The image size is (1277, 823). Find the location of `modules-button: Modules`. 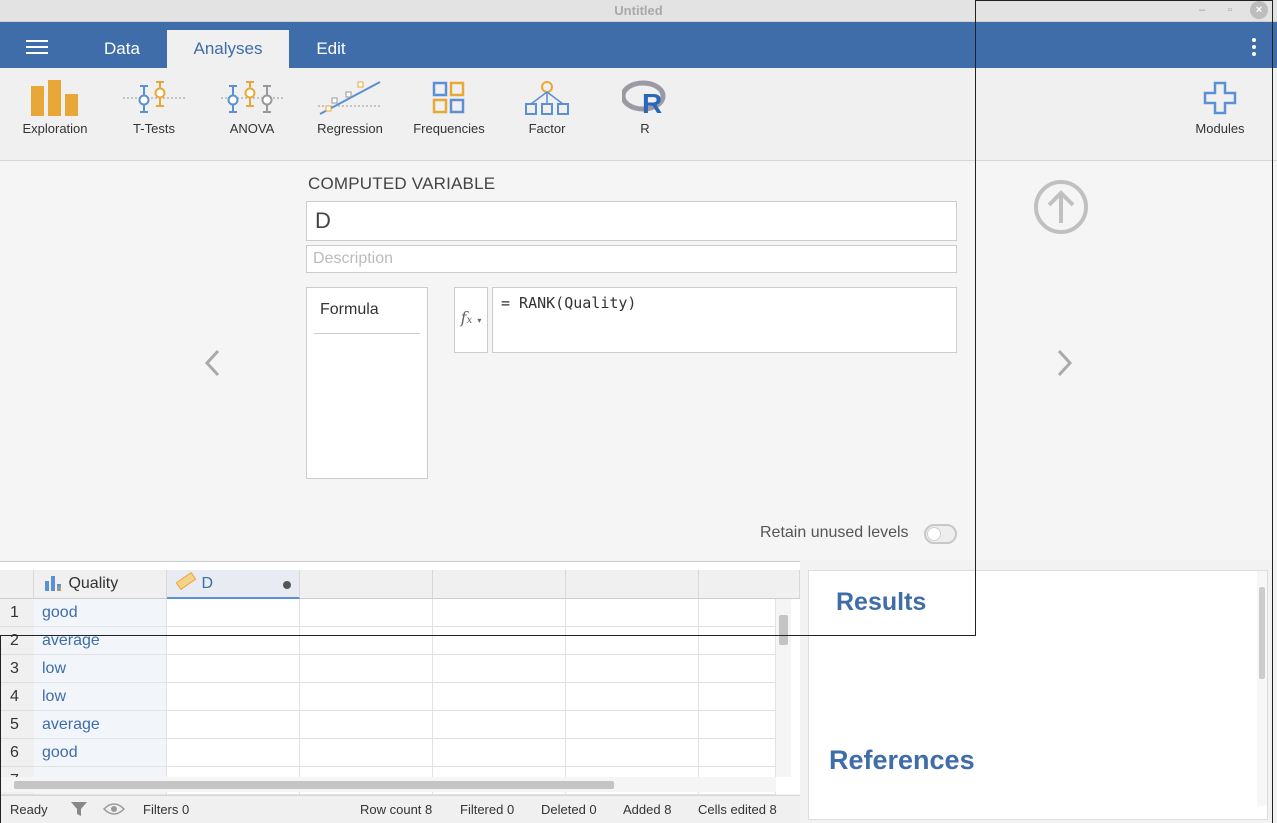

modules-button: Modules is located at coordinates (1220, 118).